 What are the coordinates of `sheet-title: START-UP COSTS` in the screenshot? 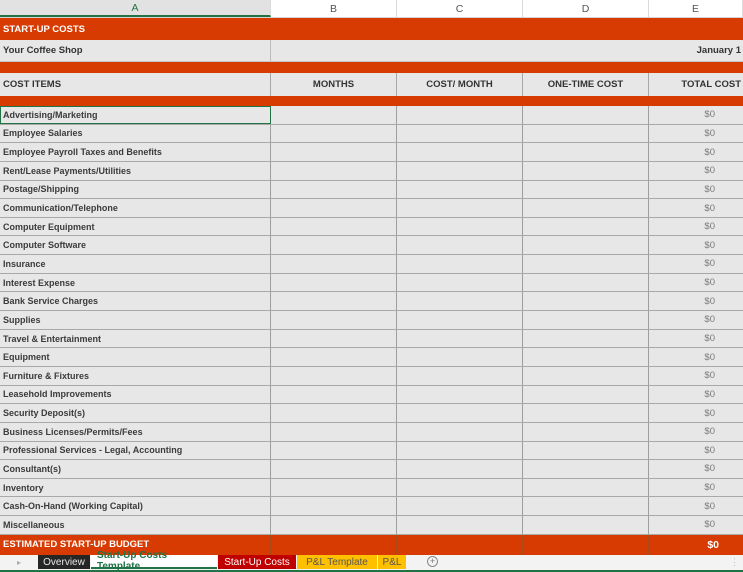 It's located at (371, 29).